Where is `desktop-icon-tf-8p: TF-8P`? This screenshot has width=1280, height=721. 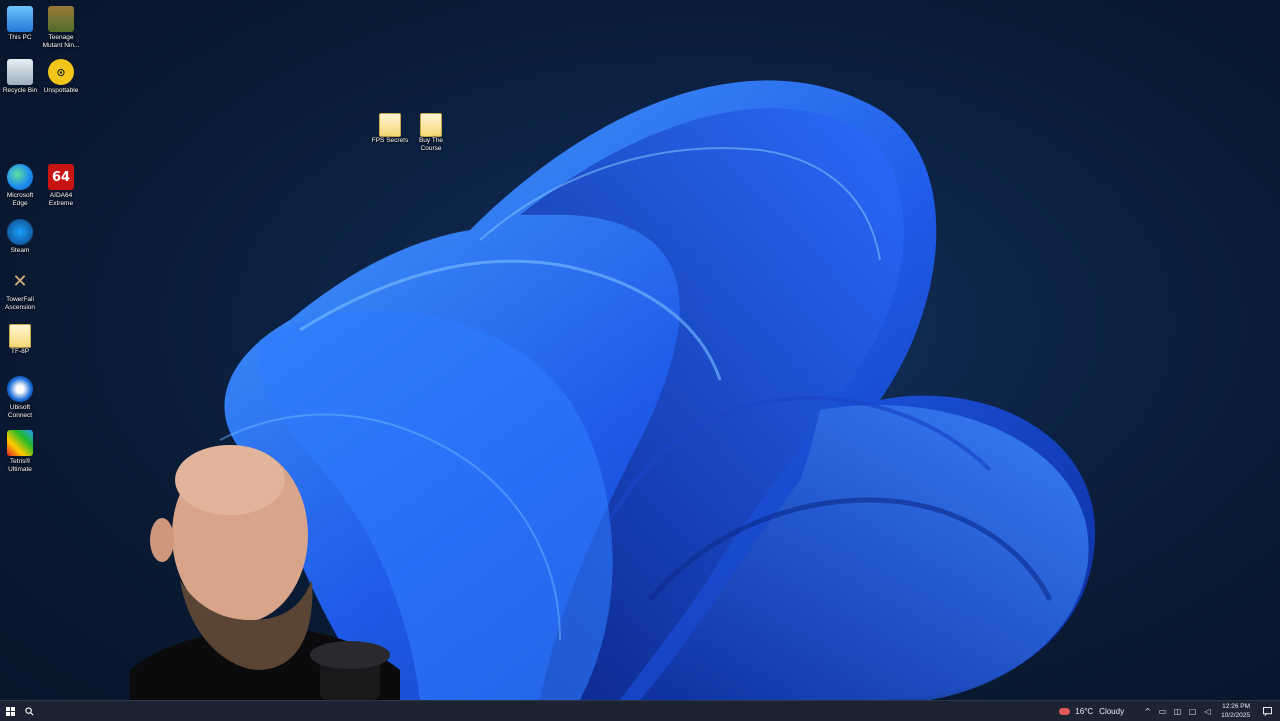 desktop-icon-tf-8p: TF-8P is located at coordinates (20, 340).